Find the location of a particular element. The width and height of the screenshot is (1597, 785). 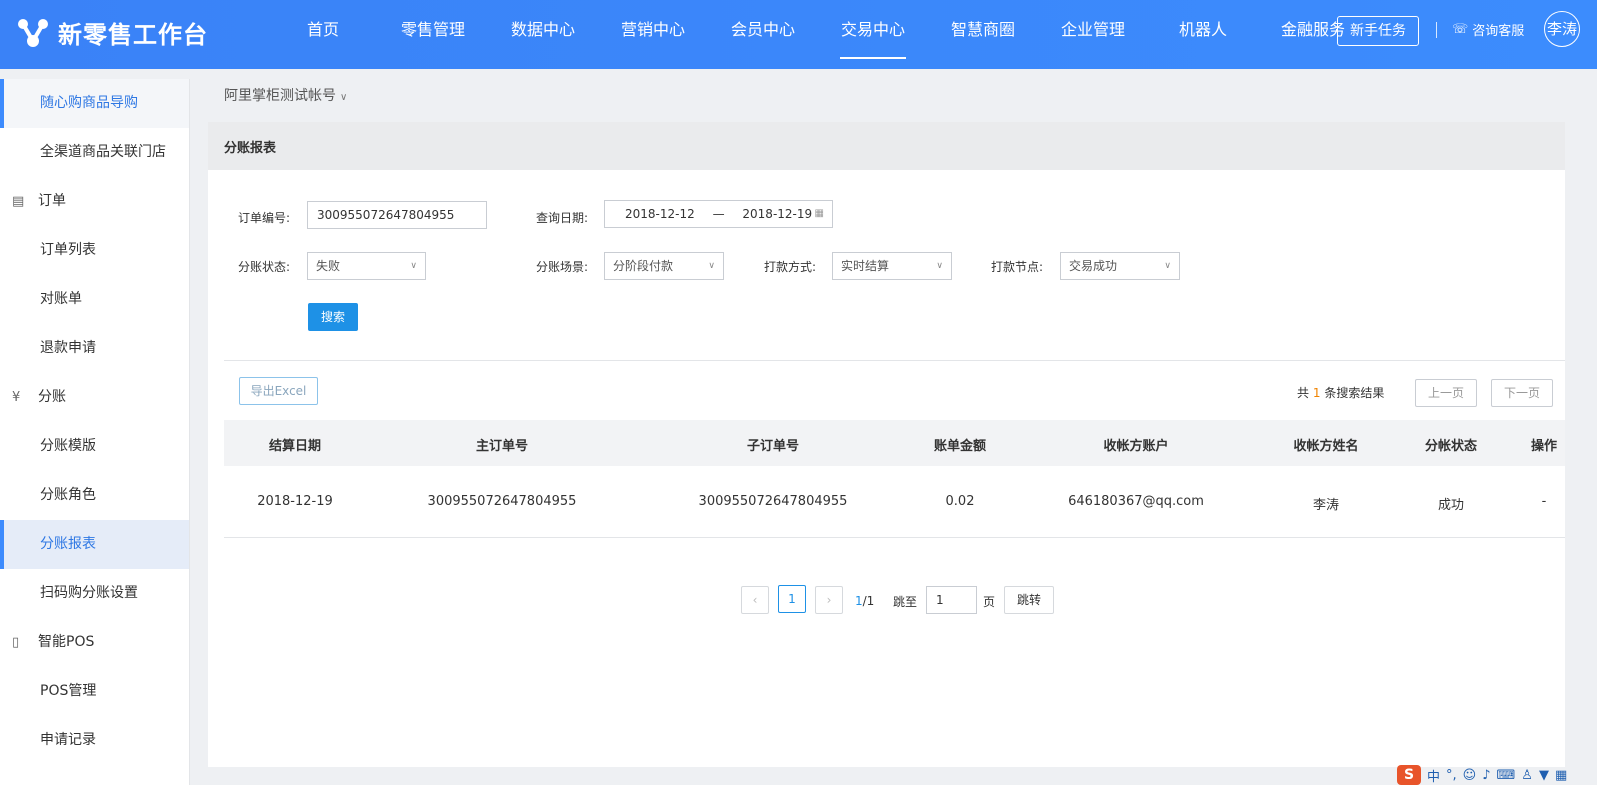

cell-status: 成功 is located at coordinates (1451, 505).